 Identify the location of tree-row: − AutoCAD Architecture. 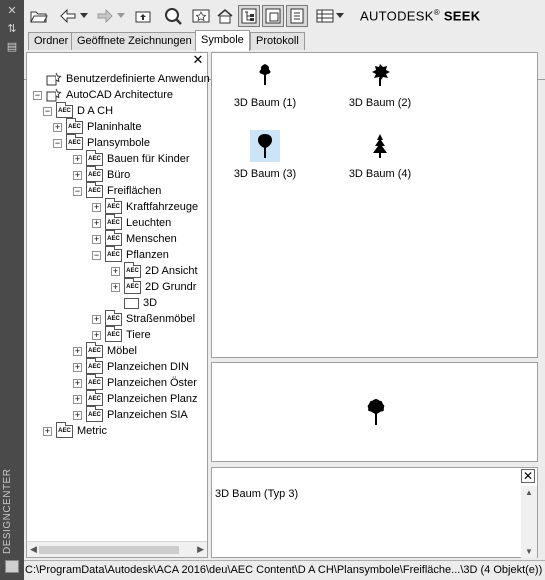
(103, 95).